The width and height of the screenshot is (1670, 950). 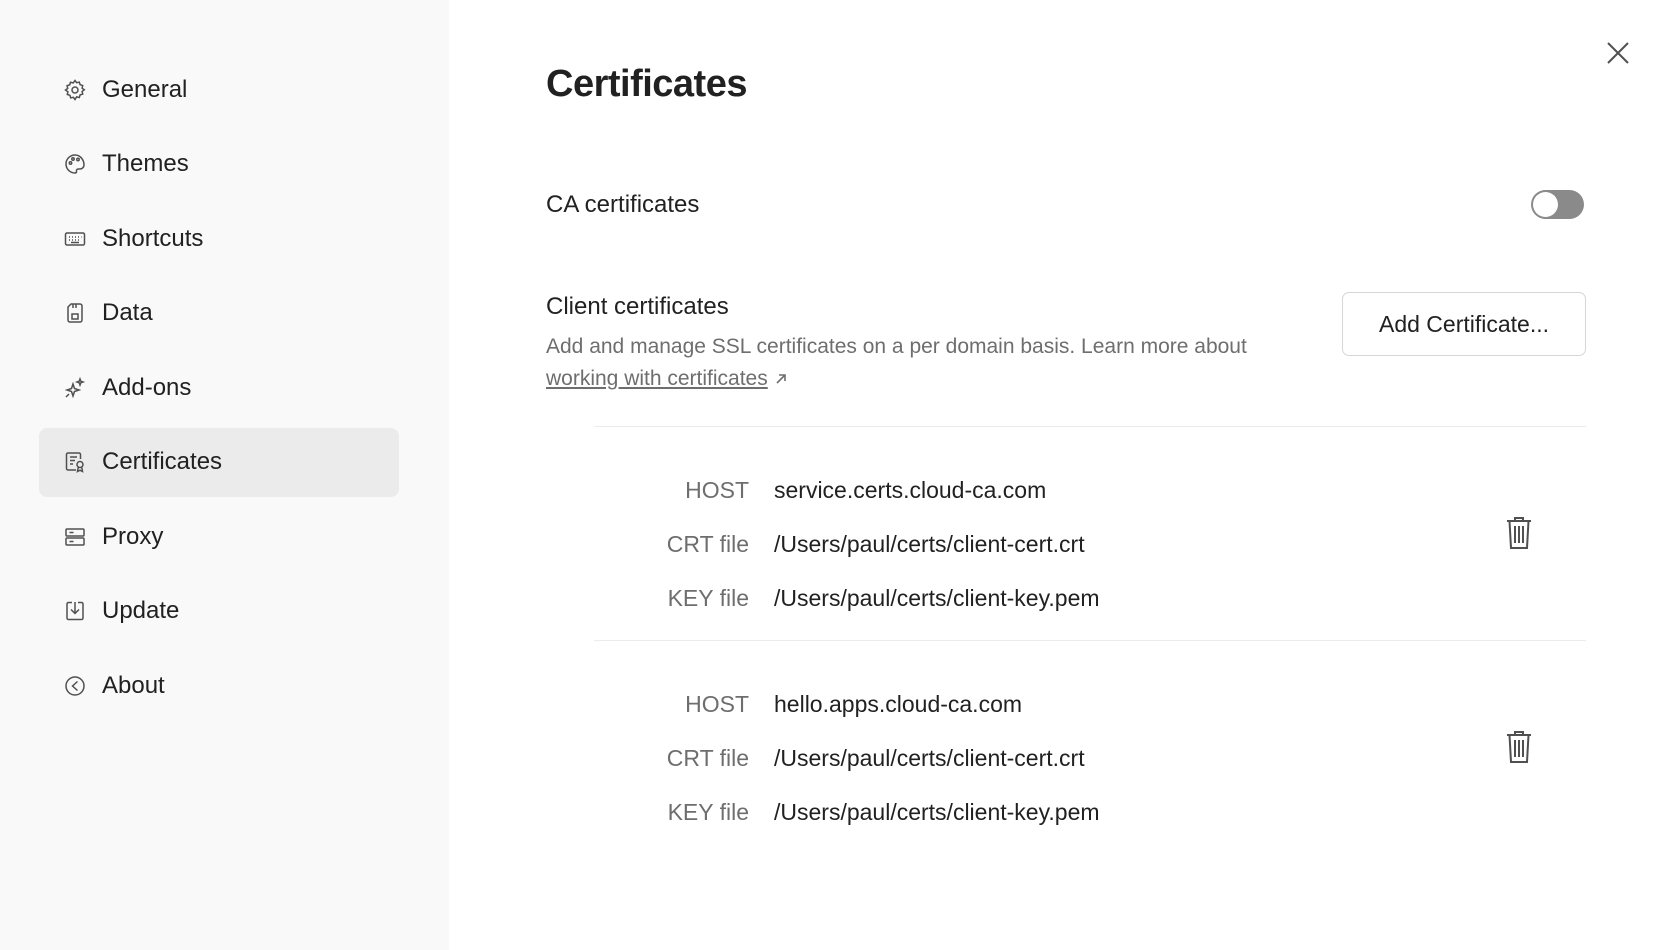 I want to click on external-link-icon, so click(x=781, y=379).